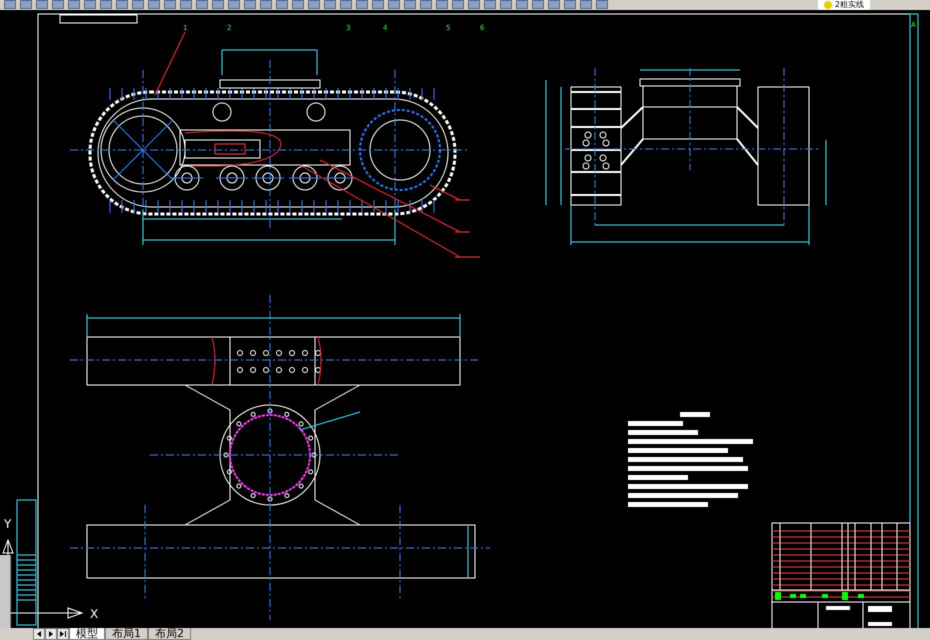 This screenshot has width=930, height=640. I want to click on previous-tab-button, so click(39, 634).